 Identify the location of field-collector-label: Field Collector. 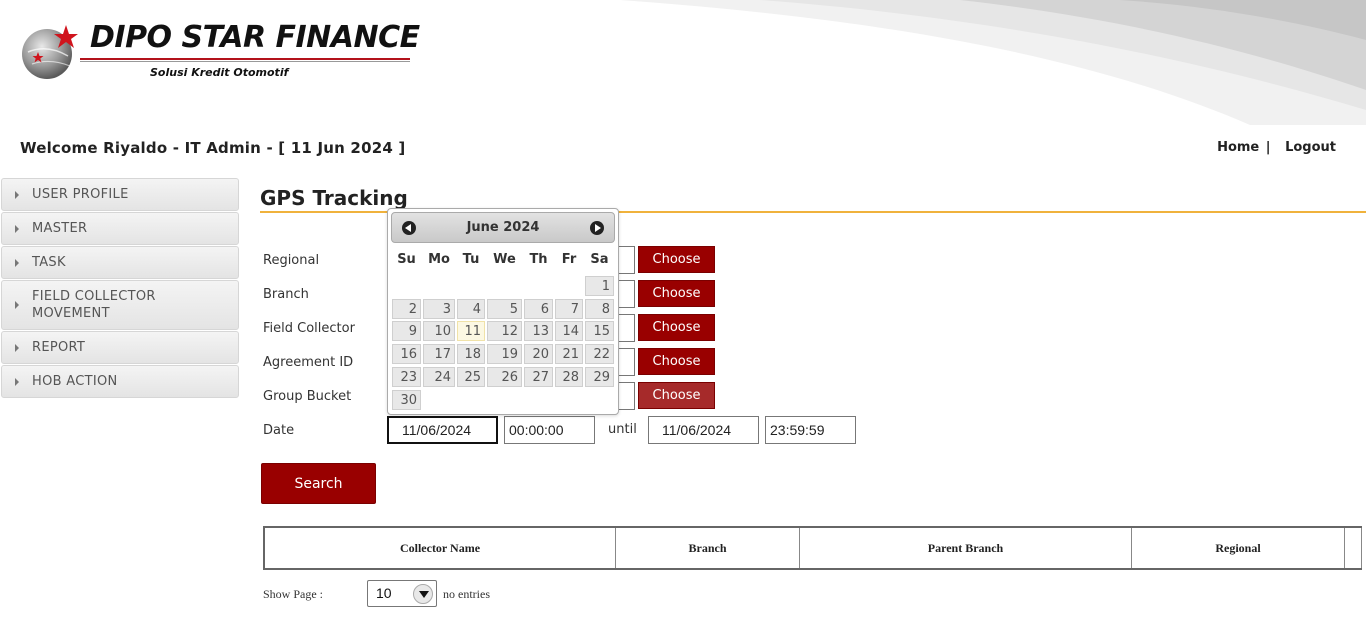
(309, 328).